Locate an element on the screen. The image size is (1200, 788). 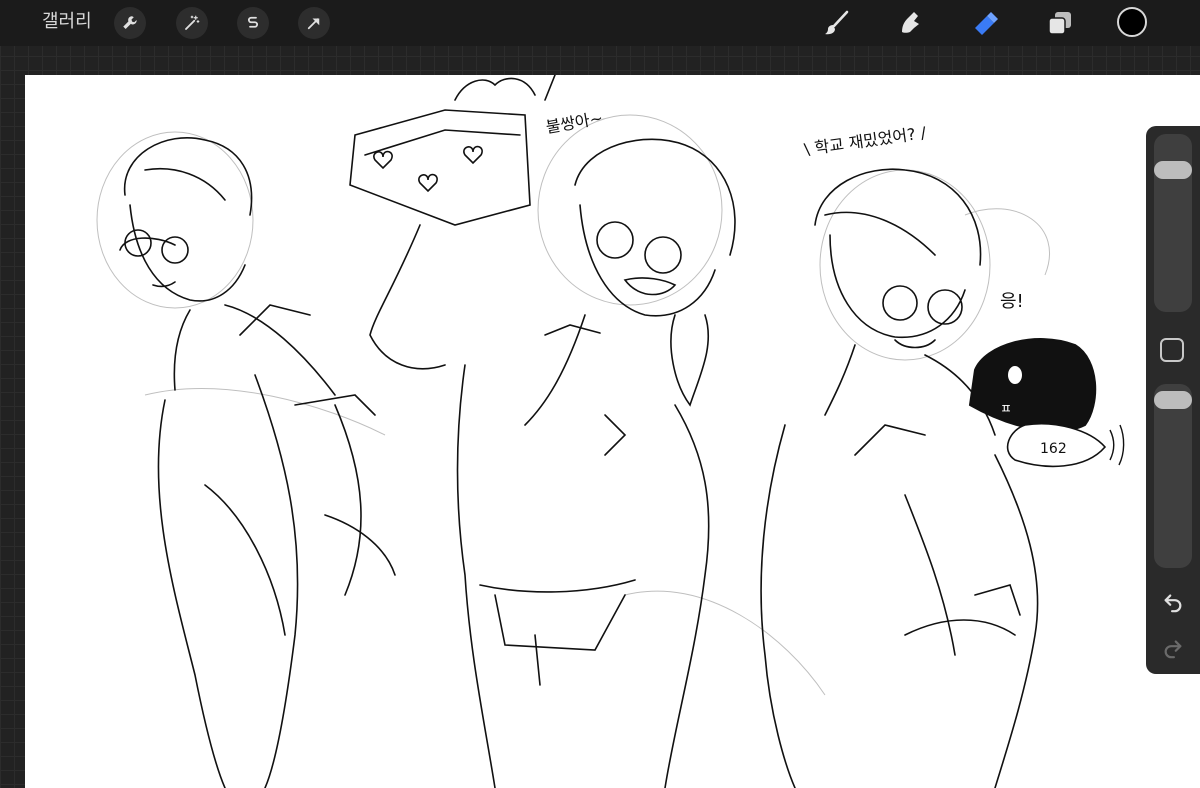
annotation-box-label: ㅍ is located at coordinates (1006, 409).